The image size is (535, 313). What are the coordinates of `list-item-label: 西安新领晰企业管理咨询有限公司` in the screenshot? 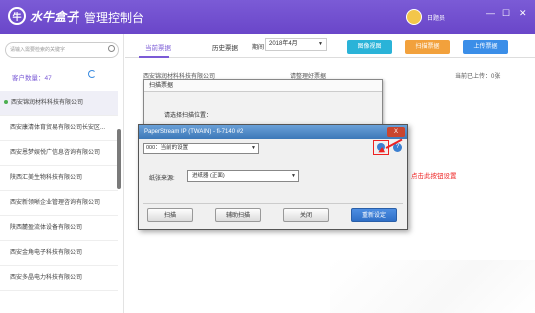 It's located at (55, 203).